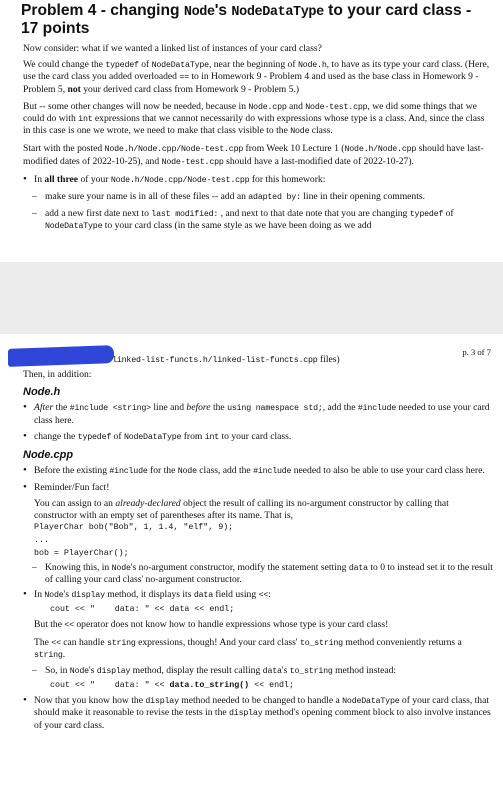 This screenshot has height=793, width=503. What do you see at coordinates (275, 409) in the screenshot?
I see `text-run: using namespace std;` at bounding box center [275, 409].